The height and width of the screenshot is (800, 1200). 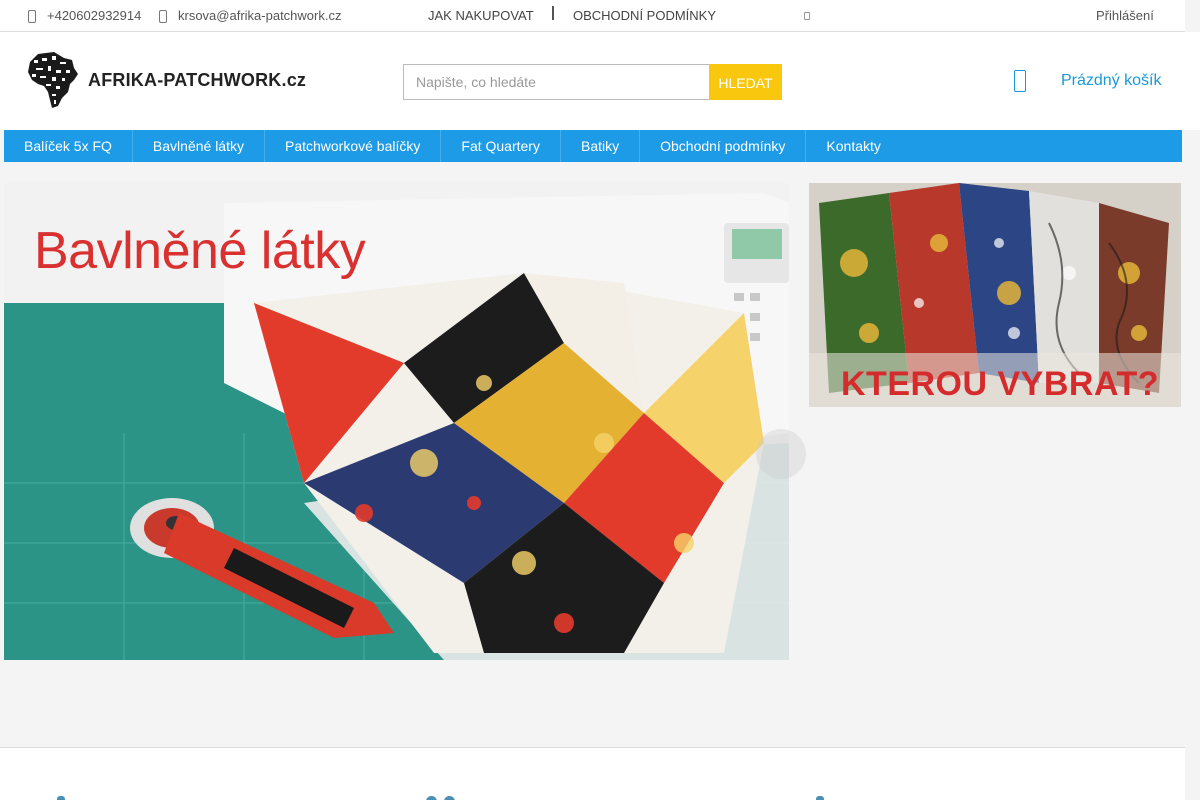 I want to click on email-contact: krsova@afrika-patchwork.cz, so click(x=248, y=15).